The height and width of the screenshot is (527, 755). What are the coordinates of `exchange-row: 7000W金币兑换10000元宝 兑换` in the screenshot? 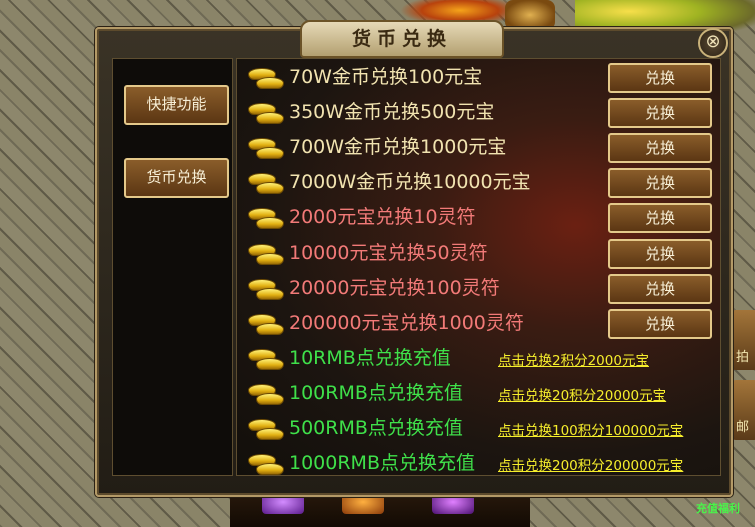 It's located at (479, 183).